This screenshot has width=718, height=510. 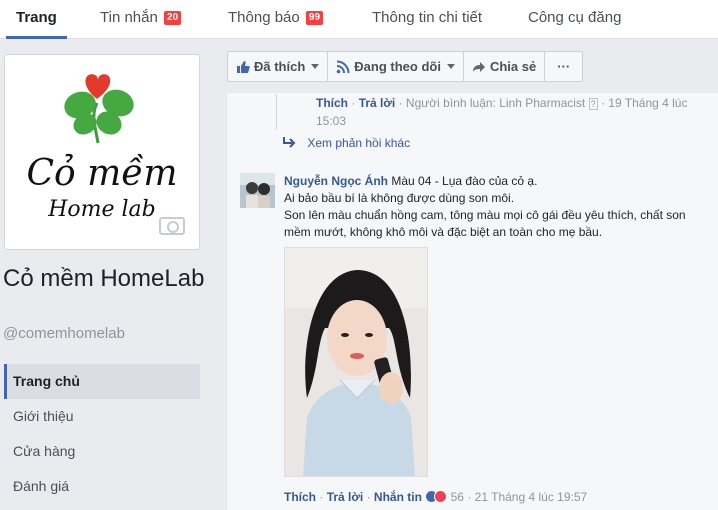 I want to click on tab-notifications-label: Thông báo, so click(x=264, y=17).